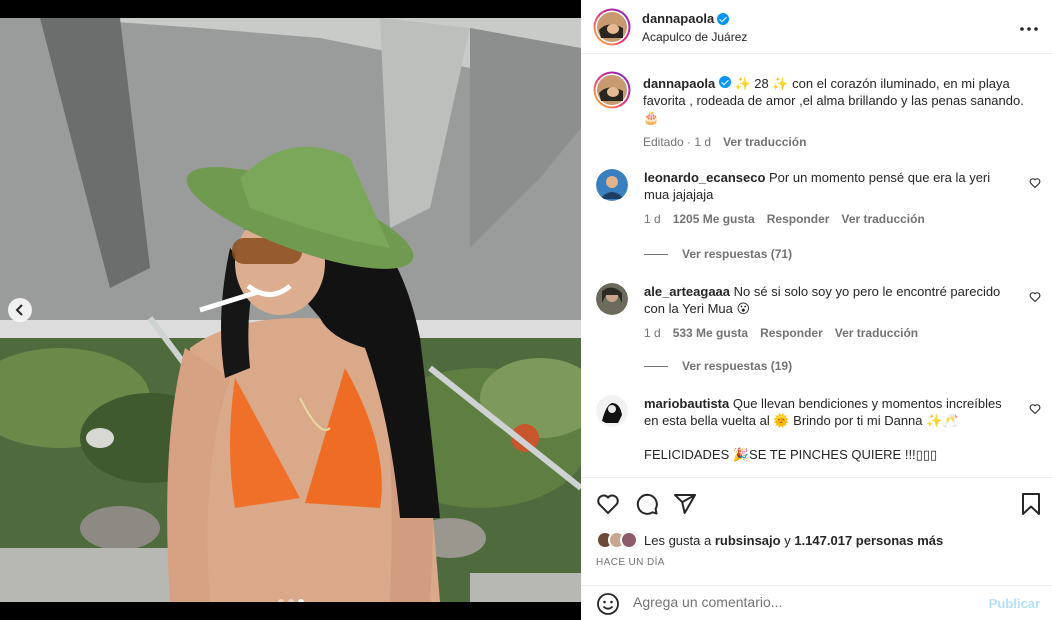  I want to click on comment-username: mariobautista, so click(686, 403).